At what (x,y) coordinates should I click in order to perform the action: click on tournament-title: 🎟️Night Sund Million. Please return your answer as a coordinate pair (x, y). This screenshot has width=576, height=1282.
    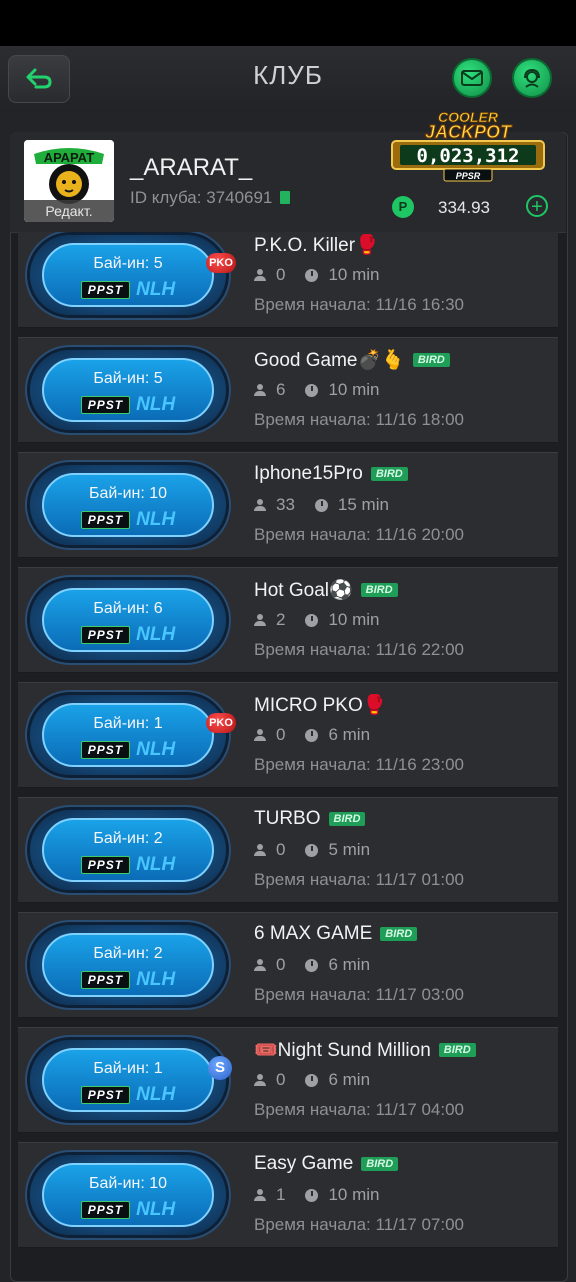
    Looking at the image, I should click on (342, 1050).